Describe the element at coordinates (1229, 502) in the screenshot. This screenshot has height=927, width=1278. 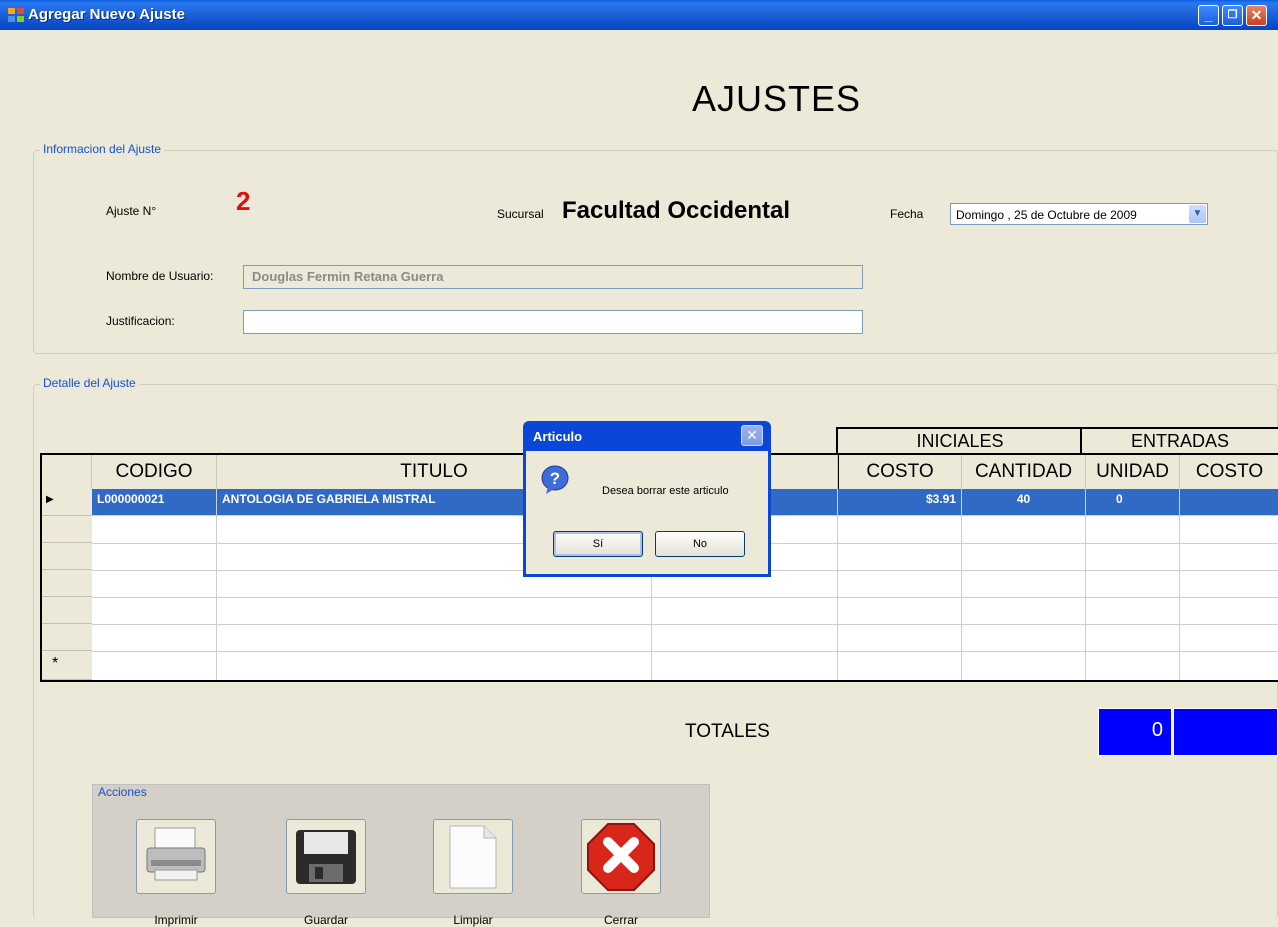
I see `cell-costo-entradas` at that location.